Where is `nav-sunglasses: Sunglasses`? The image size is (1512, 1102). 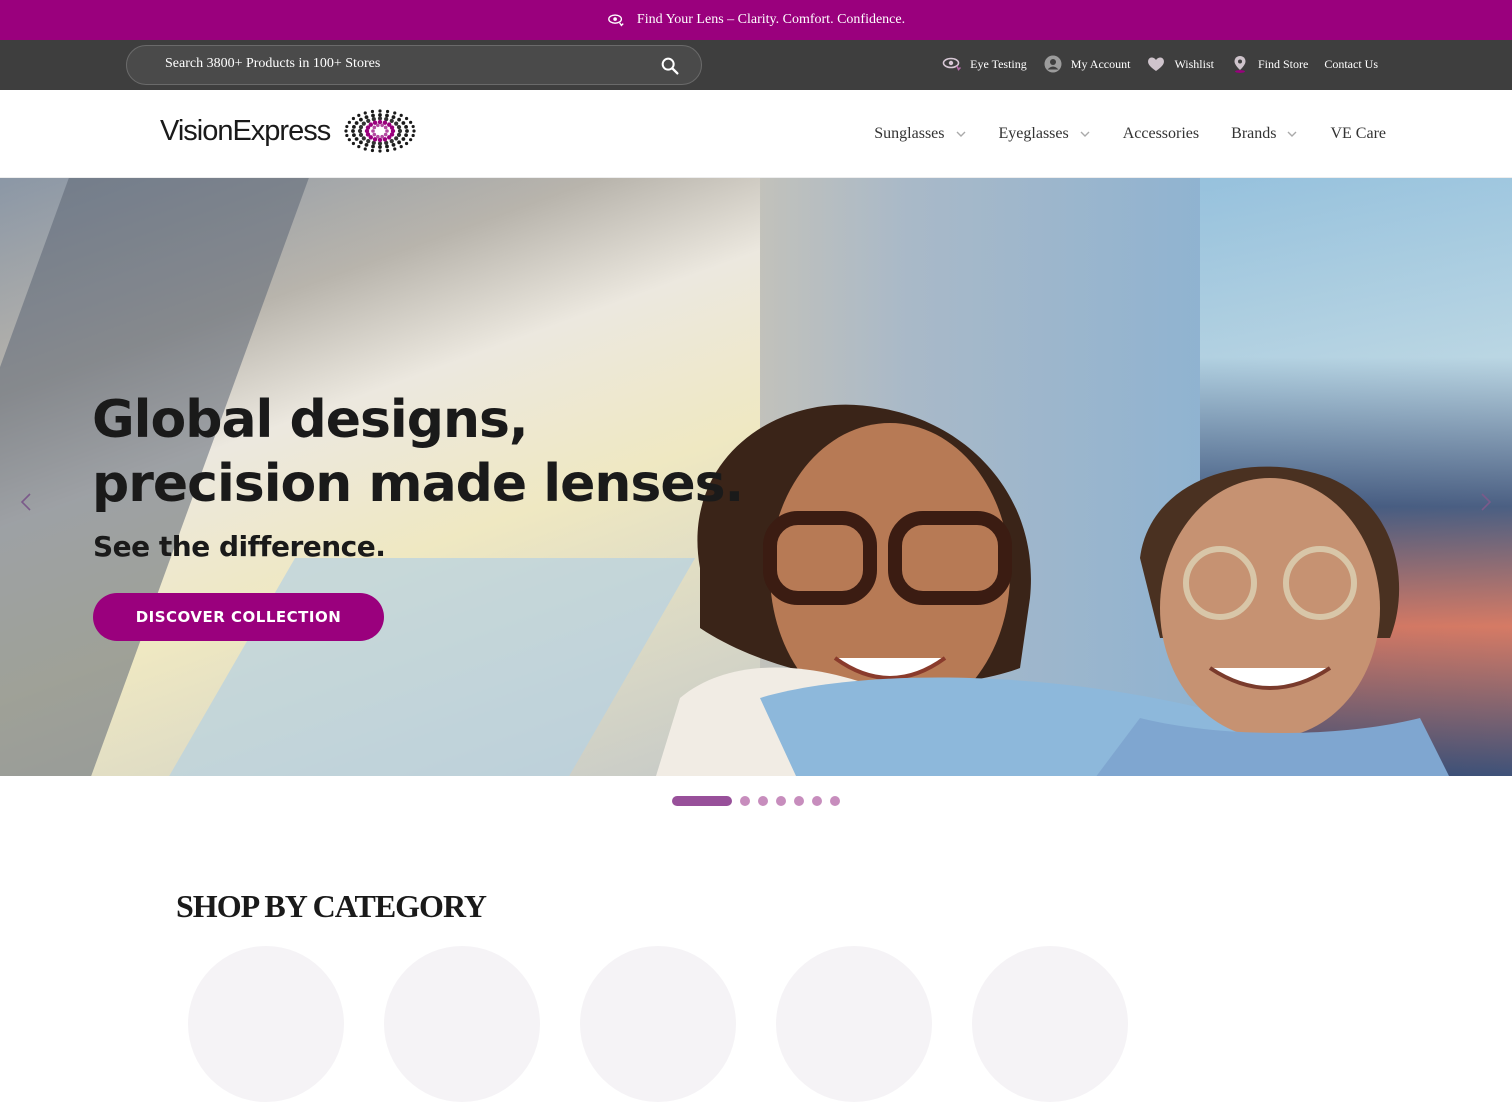 nav-sunglasses: Sunglasses is located at coordinates (920, 134).